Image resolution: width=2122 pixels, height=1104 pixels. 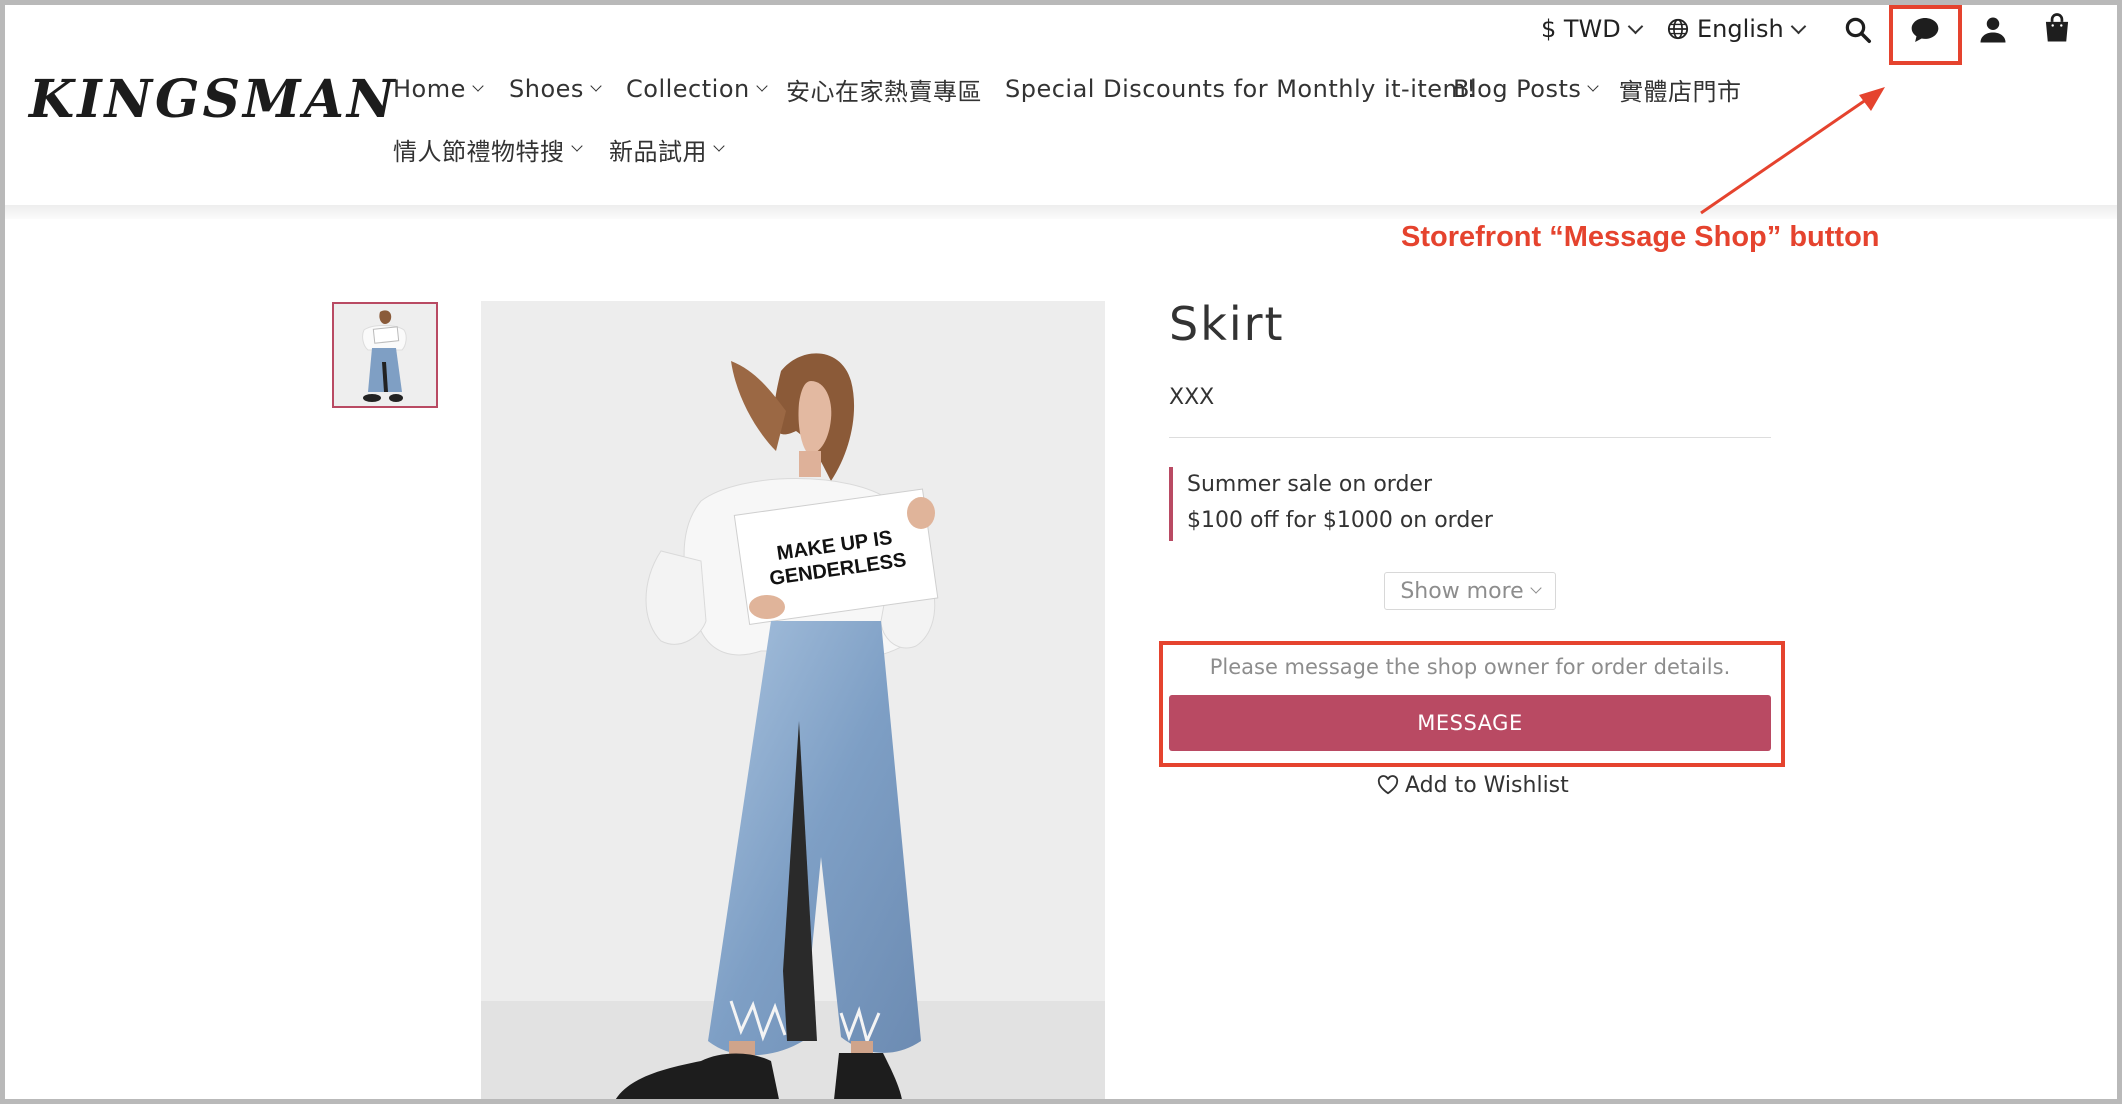 I want to click on site-logo: KINGSMAN, so click(x=213, y=99).